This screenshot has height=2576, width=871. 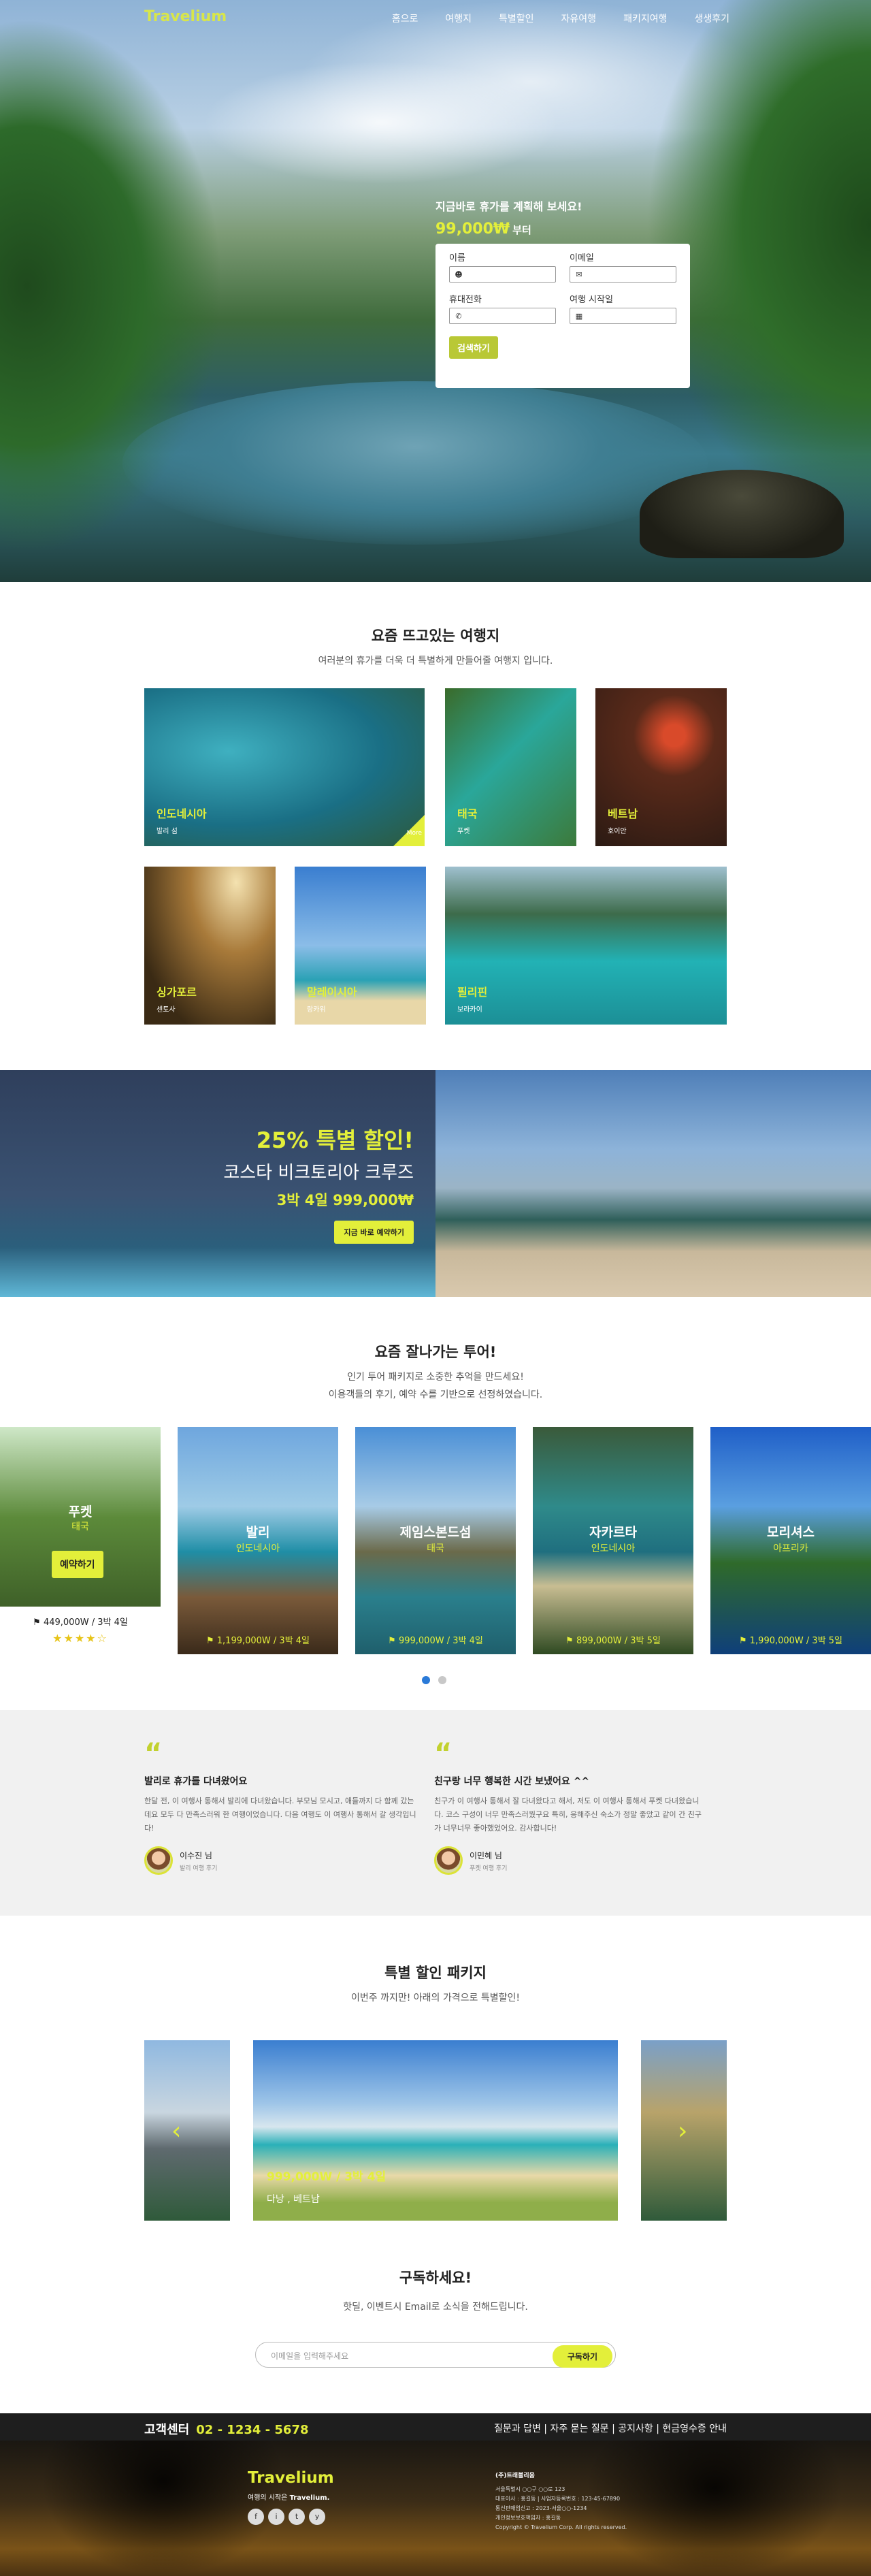 What do you see at coordinates (435, 1541) in the screenshot?
I see `tour-card: 제임스본드섬 태국 ⚑ 999,000W / 3박 4일` at bounding box center [435, 1541].